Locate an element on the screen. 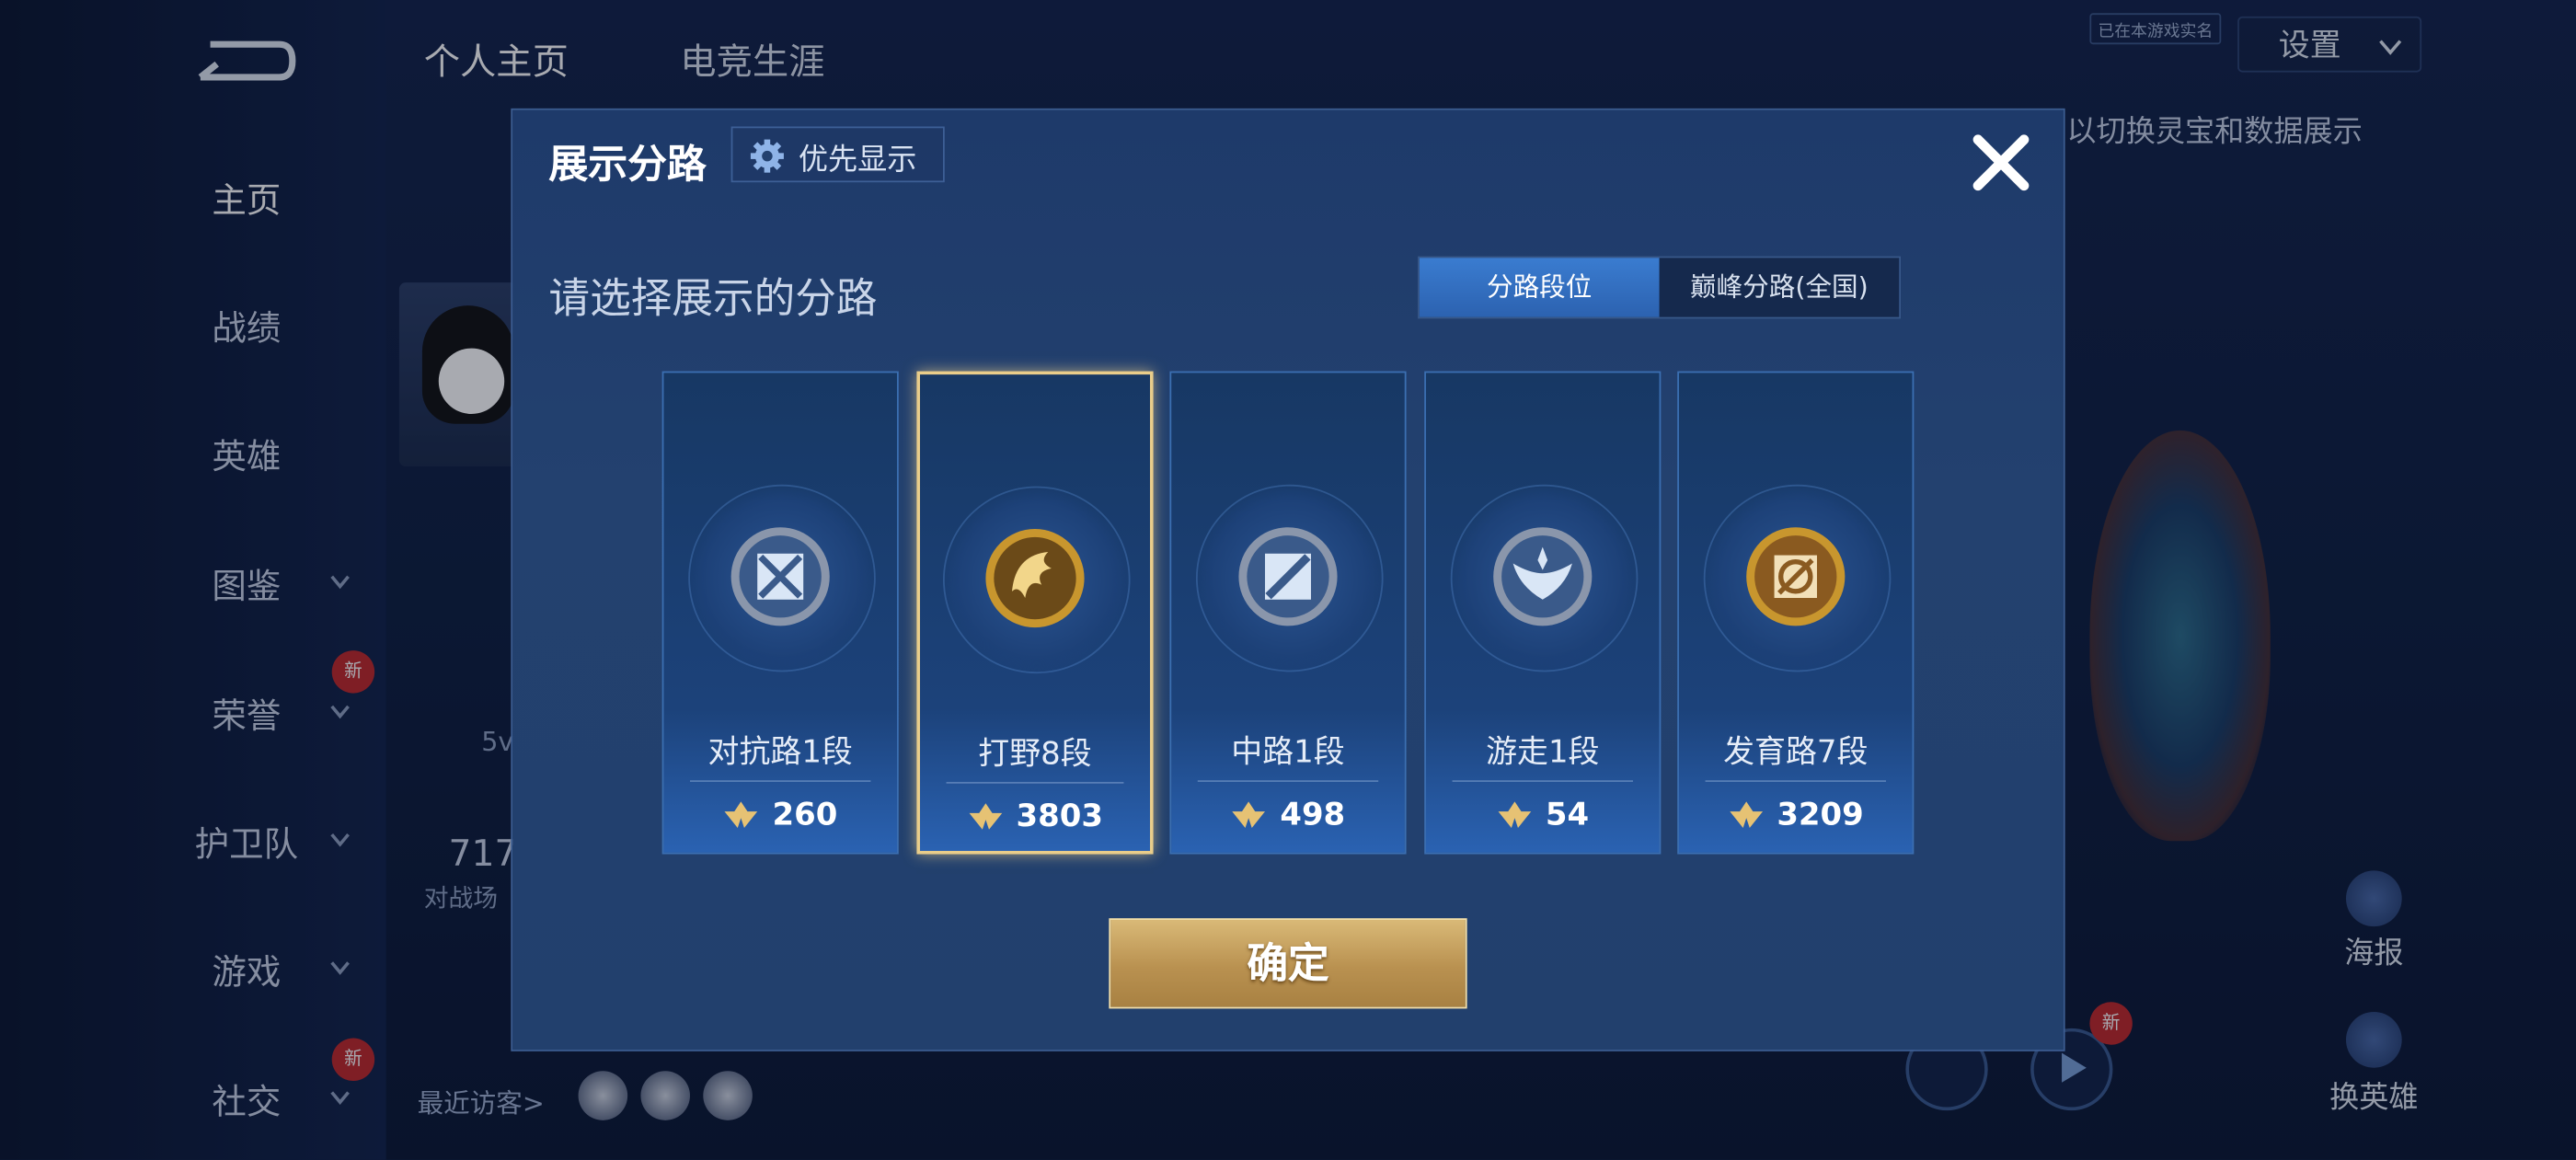  toggle-peak-lane: 巅峰分路(全国) is located at coordinates (1780, 287).